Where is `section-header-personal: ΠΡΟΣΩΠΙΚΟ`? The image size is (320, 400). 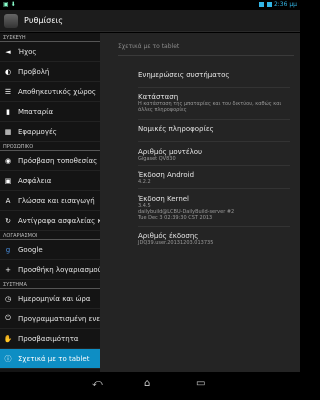 section-header-personal: ΠΡΟΣΩΠΙΚΟ is located at coordinates (50, 146).